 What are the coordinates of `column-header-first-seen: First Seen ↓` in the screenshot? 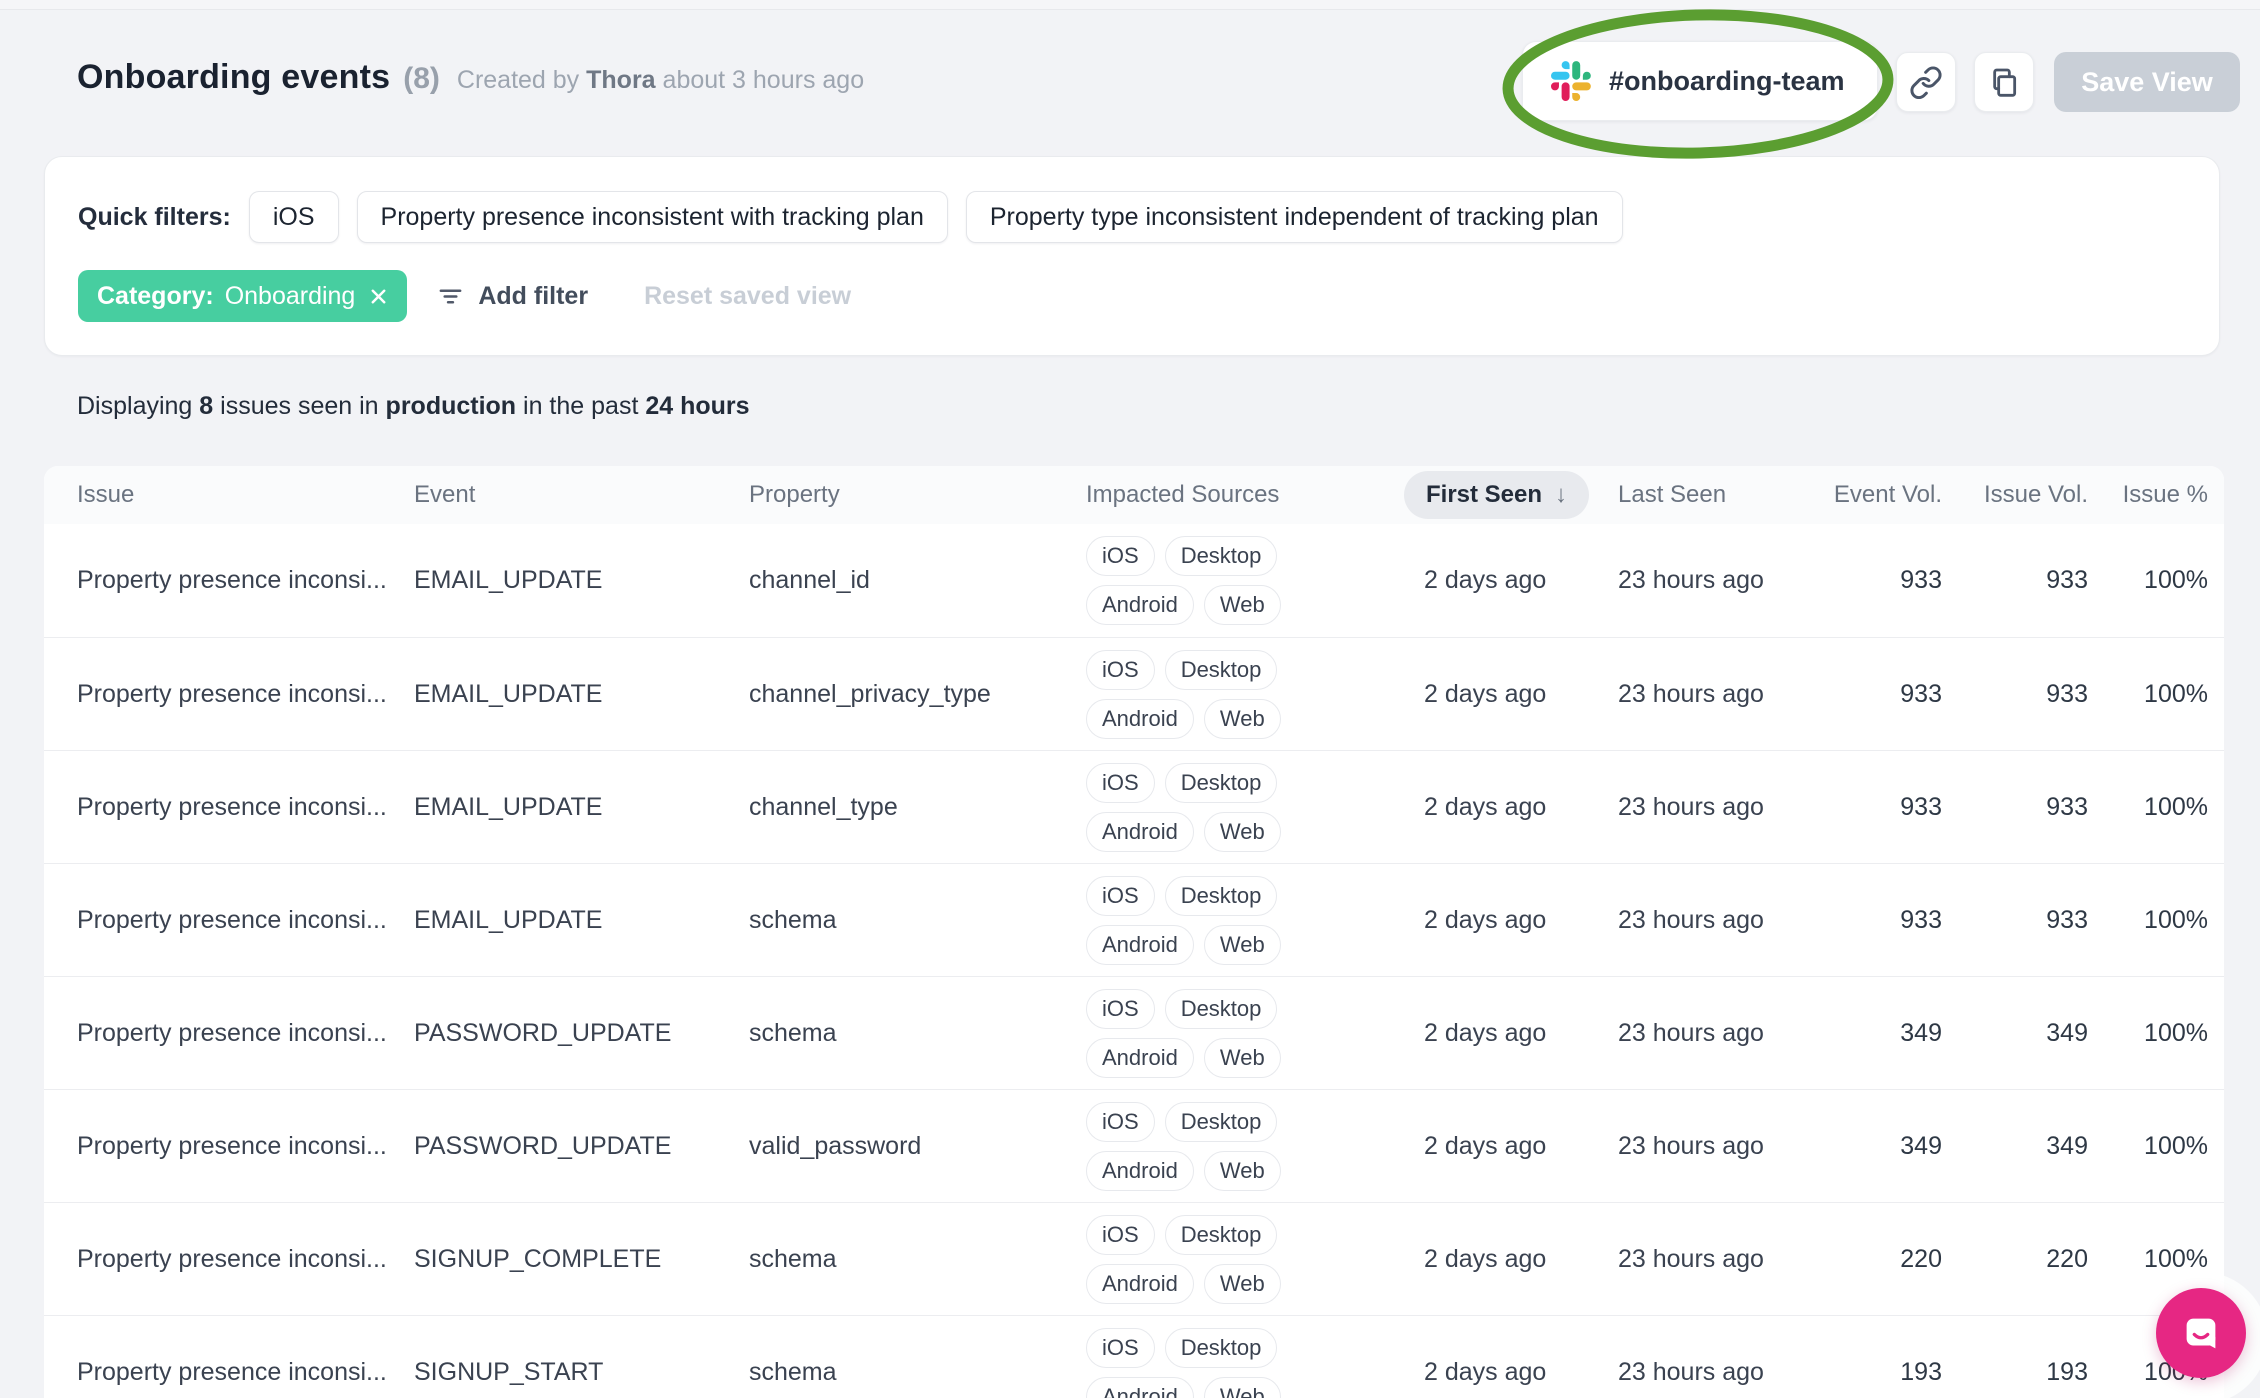 It's located at (1505, 495).